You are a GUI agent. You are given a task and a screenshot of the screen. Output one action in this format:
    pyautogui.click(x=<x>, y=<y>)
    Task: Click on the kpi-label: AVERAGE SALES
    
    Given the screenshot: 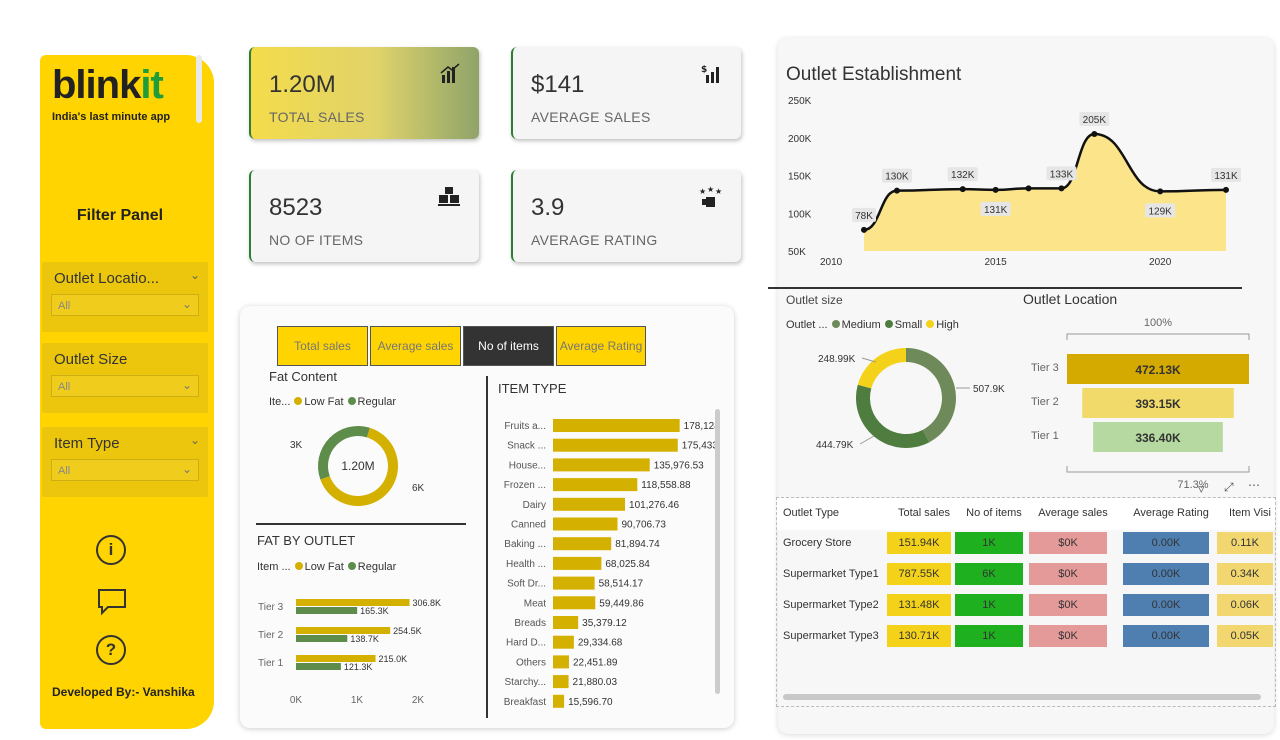 What is the action you would take?
    pyautogui.click(x=591, y=117)
    